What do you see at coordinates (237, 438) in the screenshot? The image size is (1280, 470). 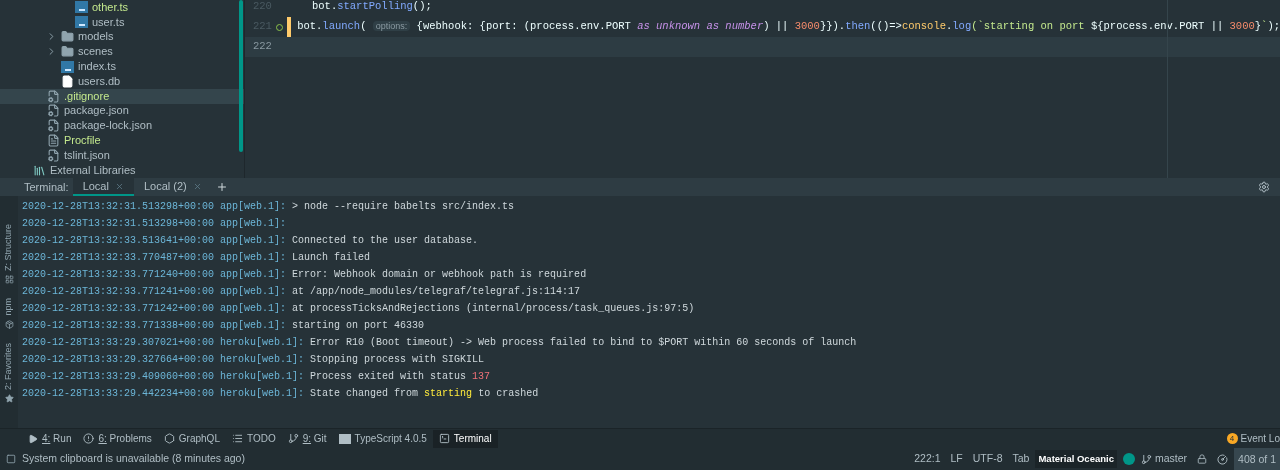 I see `list-icon` at bounding box center [237, 438].